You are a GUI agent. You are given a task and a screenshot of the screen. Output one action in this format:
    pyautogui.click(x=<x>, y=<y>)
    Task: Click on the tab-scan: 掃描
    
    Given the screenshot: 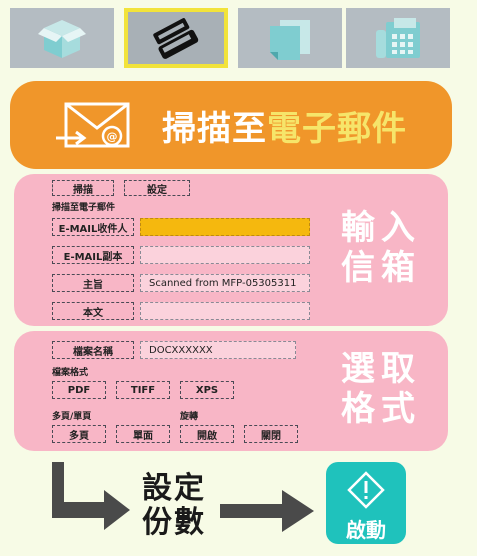 What is the action you would take?
    pyautogui.click(x=83, y=188)
    